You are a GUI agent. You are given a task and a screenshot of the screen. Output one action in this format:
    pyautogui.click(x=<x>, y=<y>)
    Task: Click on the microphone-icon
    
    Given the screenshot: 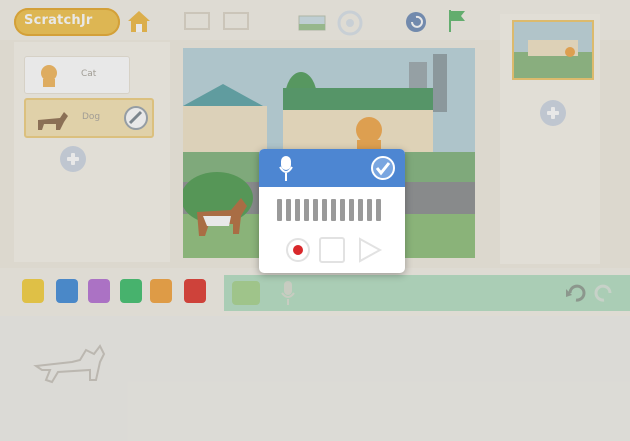 What is the action you would take?
    pyautogui.click(x=286, y=168)
    